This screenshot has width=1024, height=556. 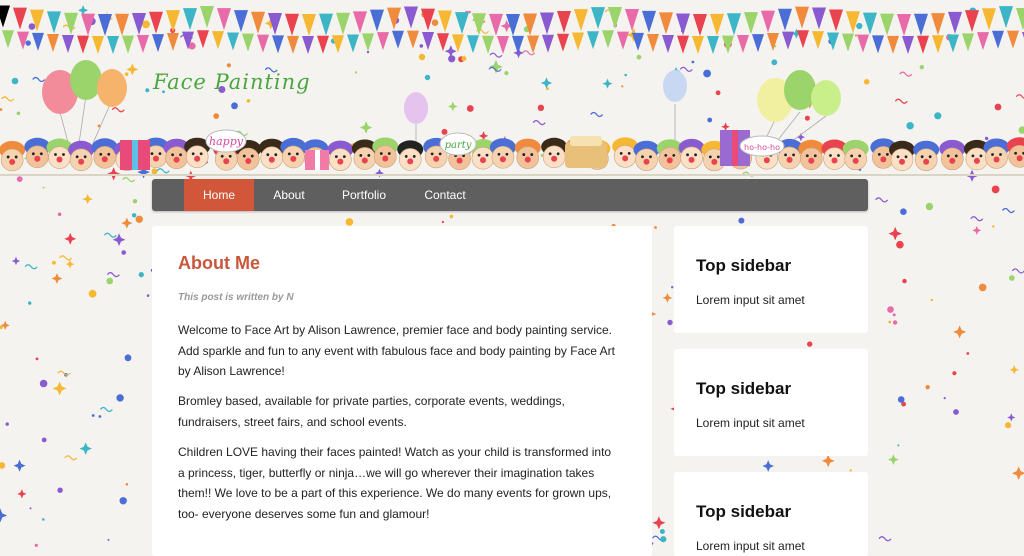 I want to click on nav-about: About, so click(x=289, y=195).